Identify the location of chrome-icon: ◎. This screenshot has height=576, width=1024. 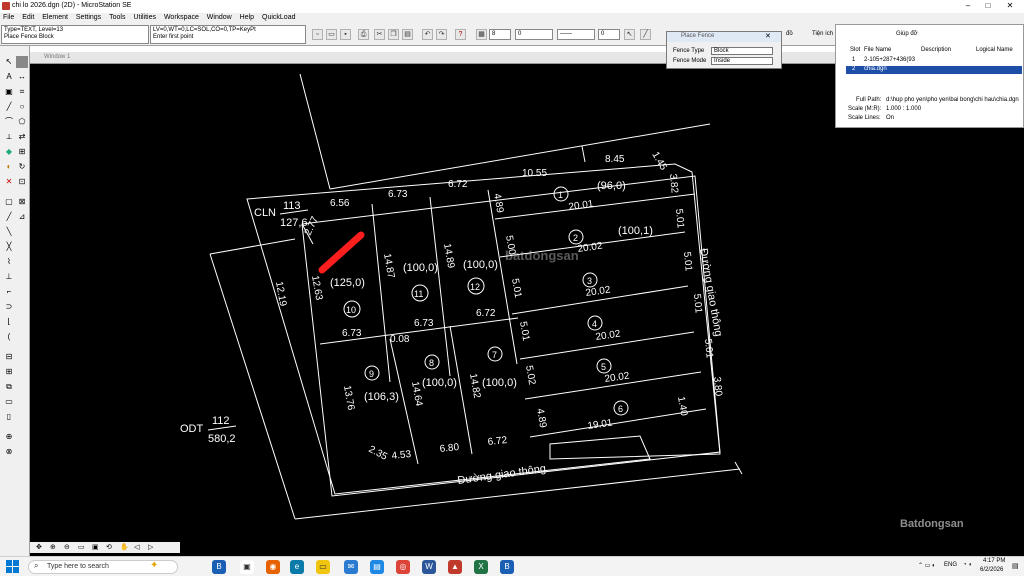
(403, 567).